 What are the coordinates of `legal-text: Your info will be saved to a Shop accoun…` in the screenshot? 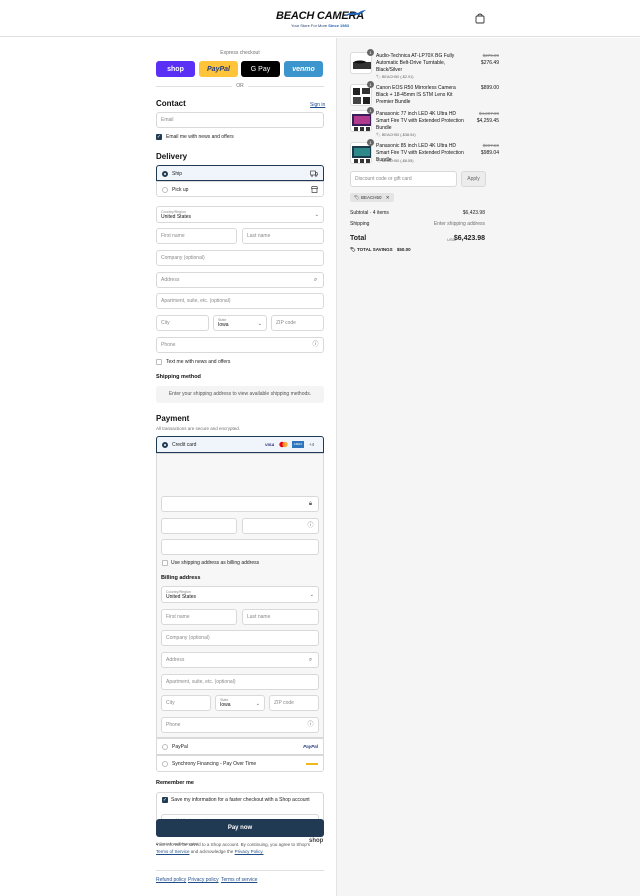 It's located at (233, 848).